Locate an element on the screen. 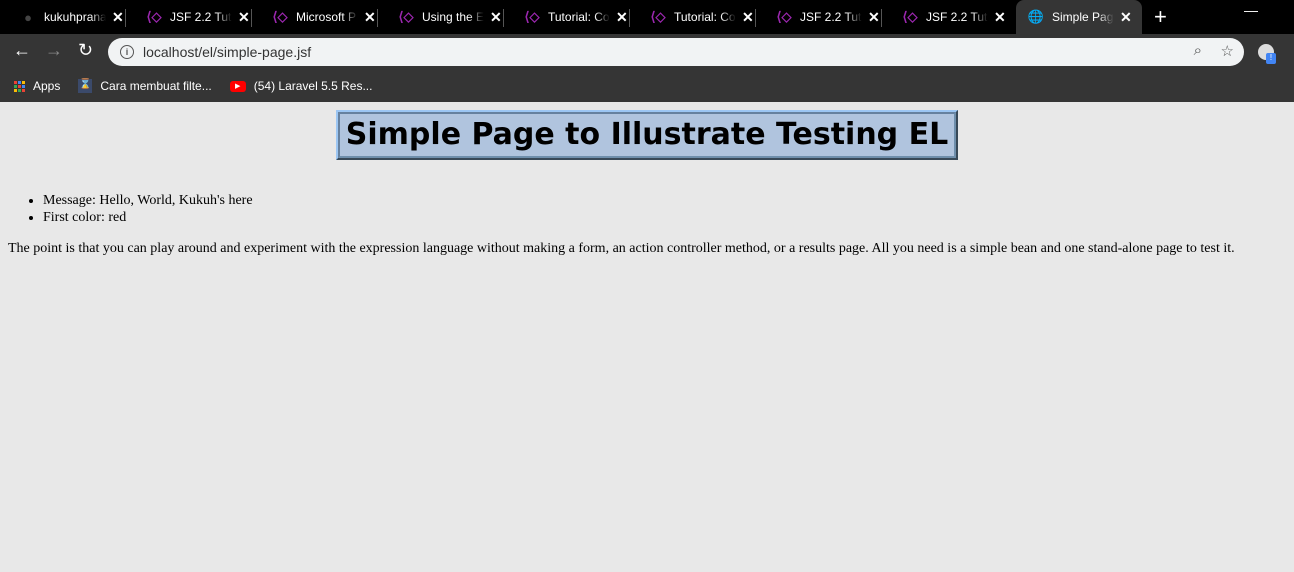 This screenshot has width=1294, height=572. minimize-button: — is located at coordinates (1251, 10).